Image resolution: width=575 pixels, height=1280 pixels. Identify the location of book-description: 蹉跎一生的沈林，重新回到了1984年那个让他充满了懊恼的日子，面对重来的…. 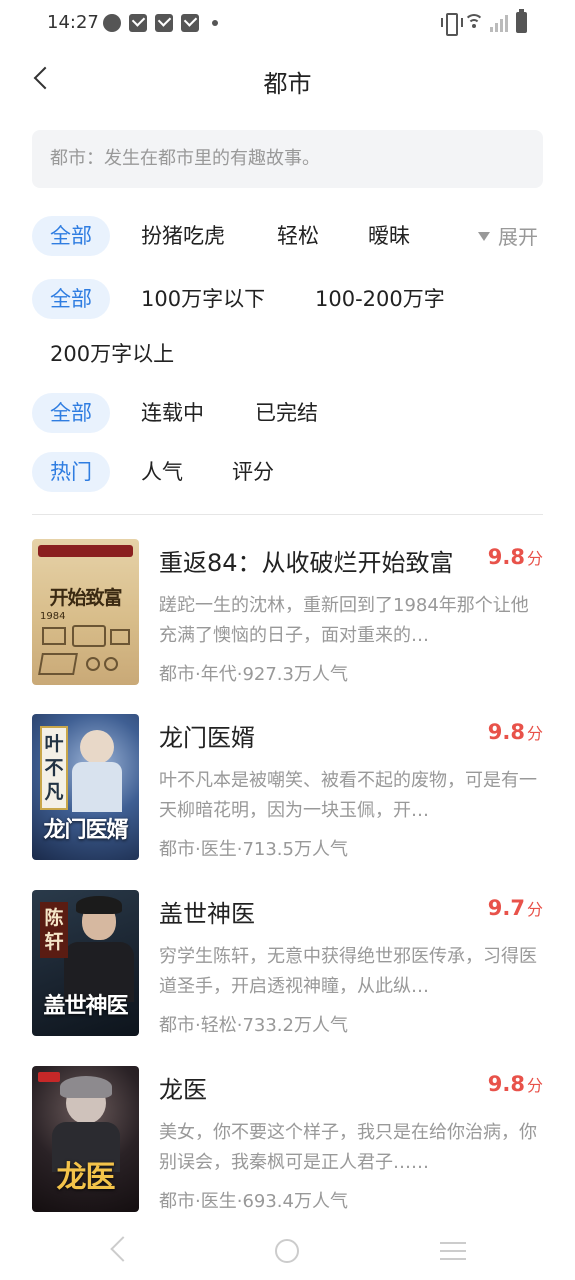
(344, 620).